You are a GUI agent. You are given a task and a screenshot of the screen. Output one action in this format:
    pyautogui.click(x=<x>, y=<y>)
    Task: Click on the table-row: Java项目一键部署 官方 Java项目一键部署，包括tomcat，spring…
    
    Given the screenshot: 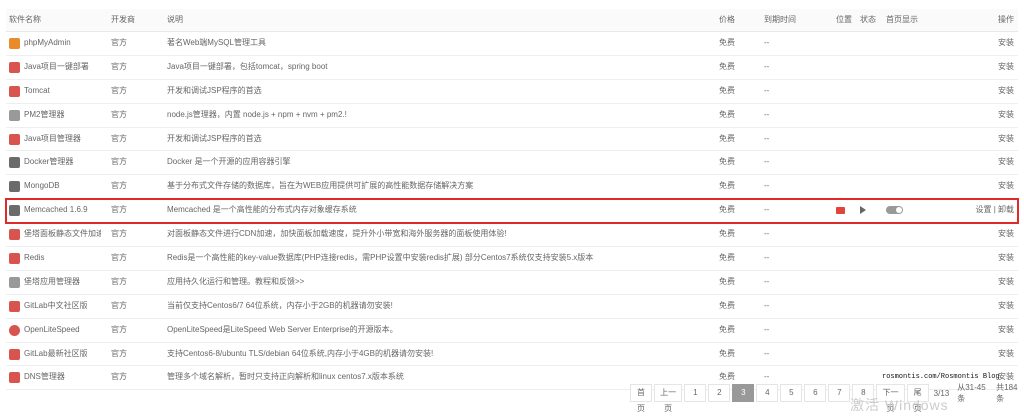 What is the action you would take?
    pyautogui.click(x=512, y=68)
    